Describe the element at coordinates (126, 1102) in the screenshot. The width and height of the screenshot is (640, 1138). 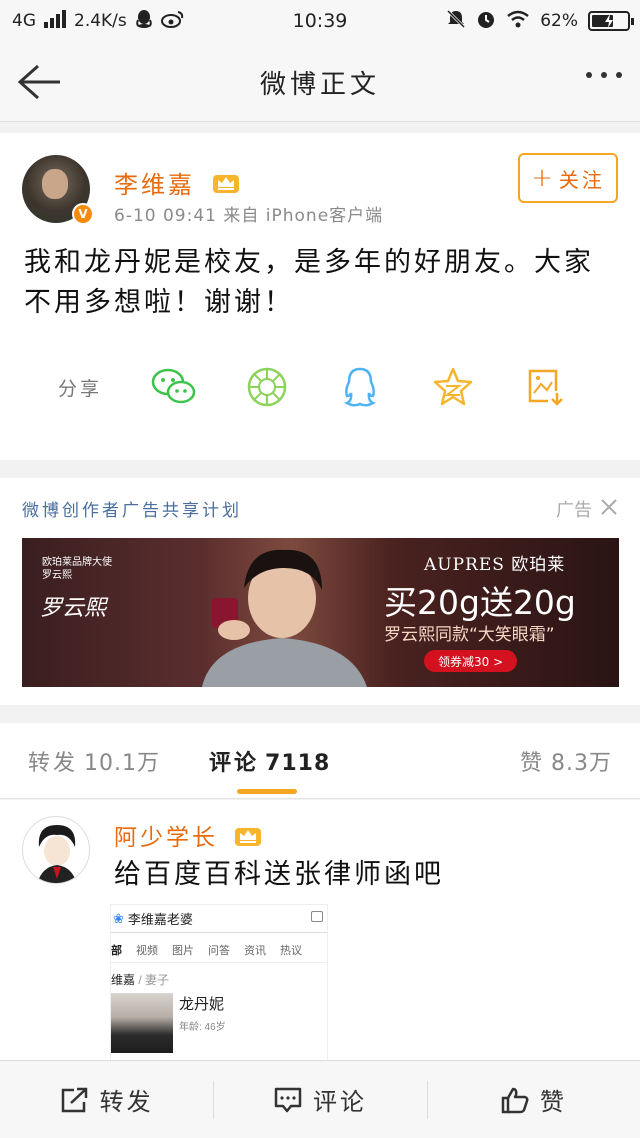
I see `repost-label: 转发` at that location.